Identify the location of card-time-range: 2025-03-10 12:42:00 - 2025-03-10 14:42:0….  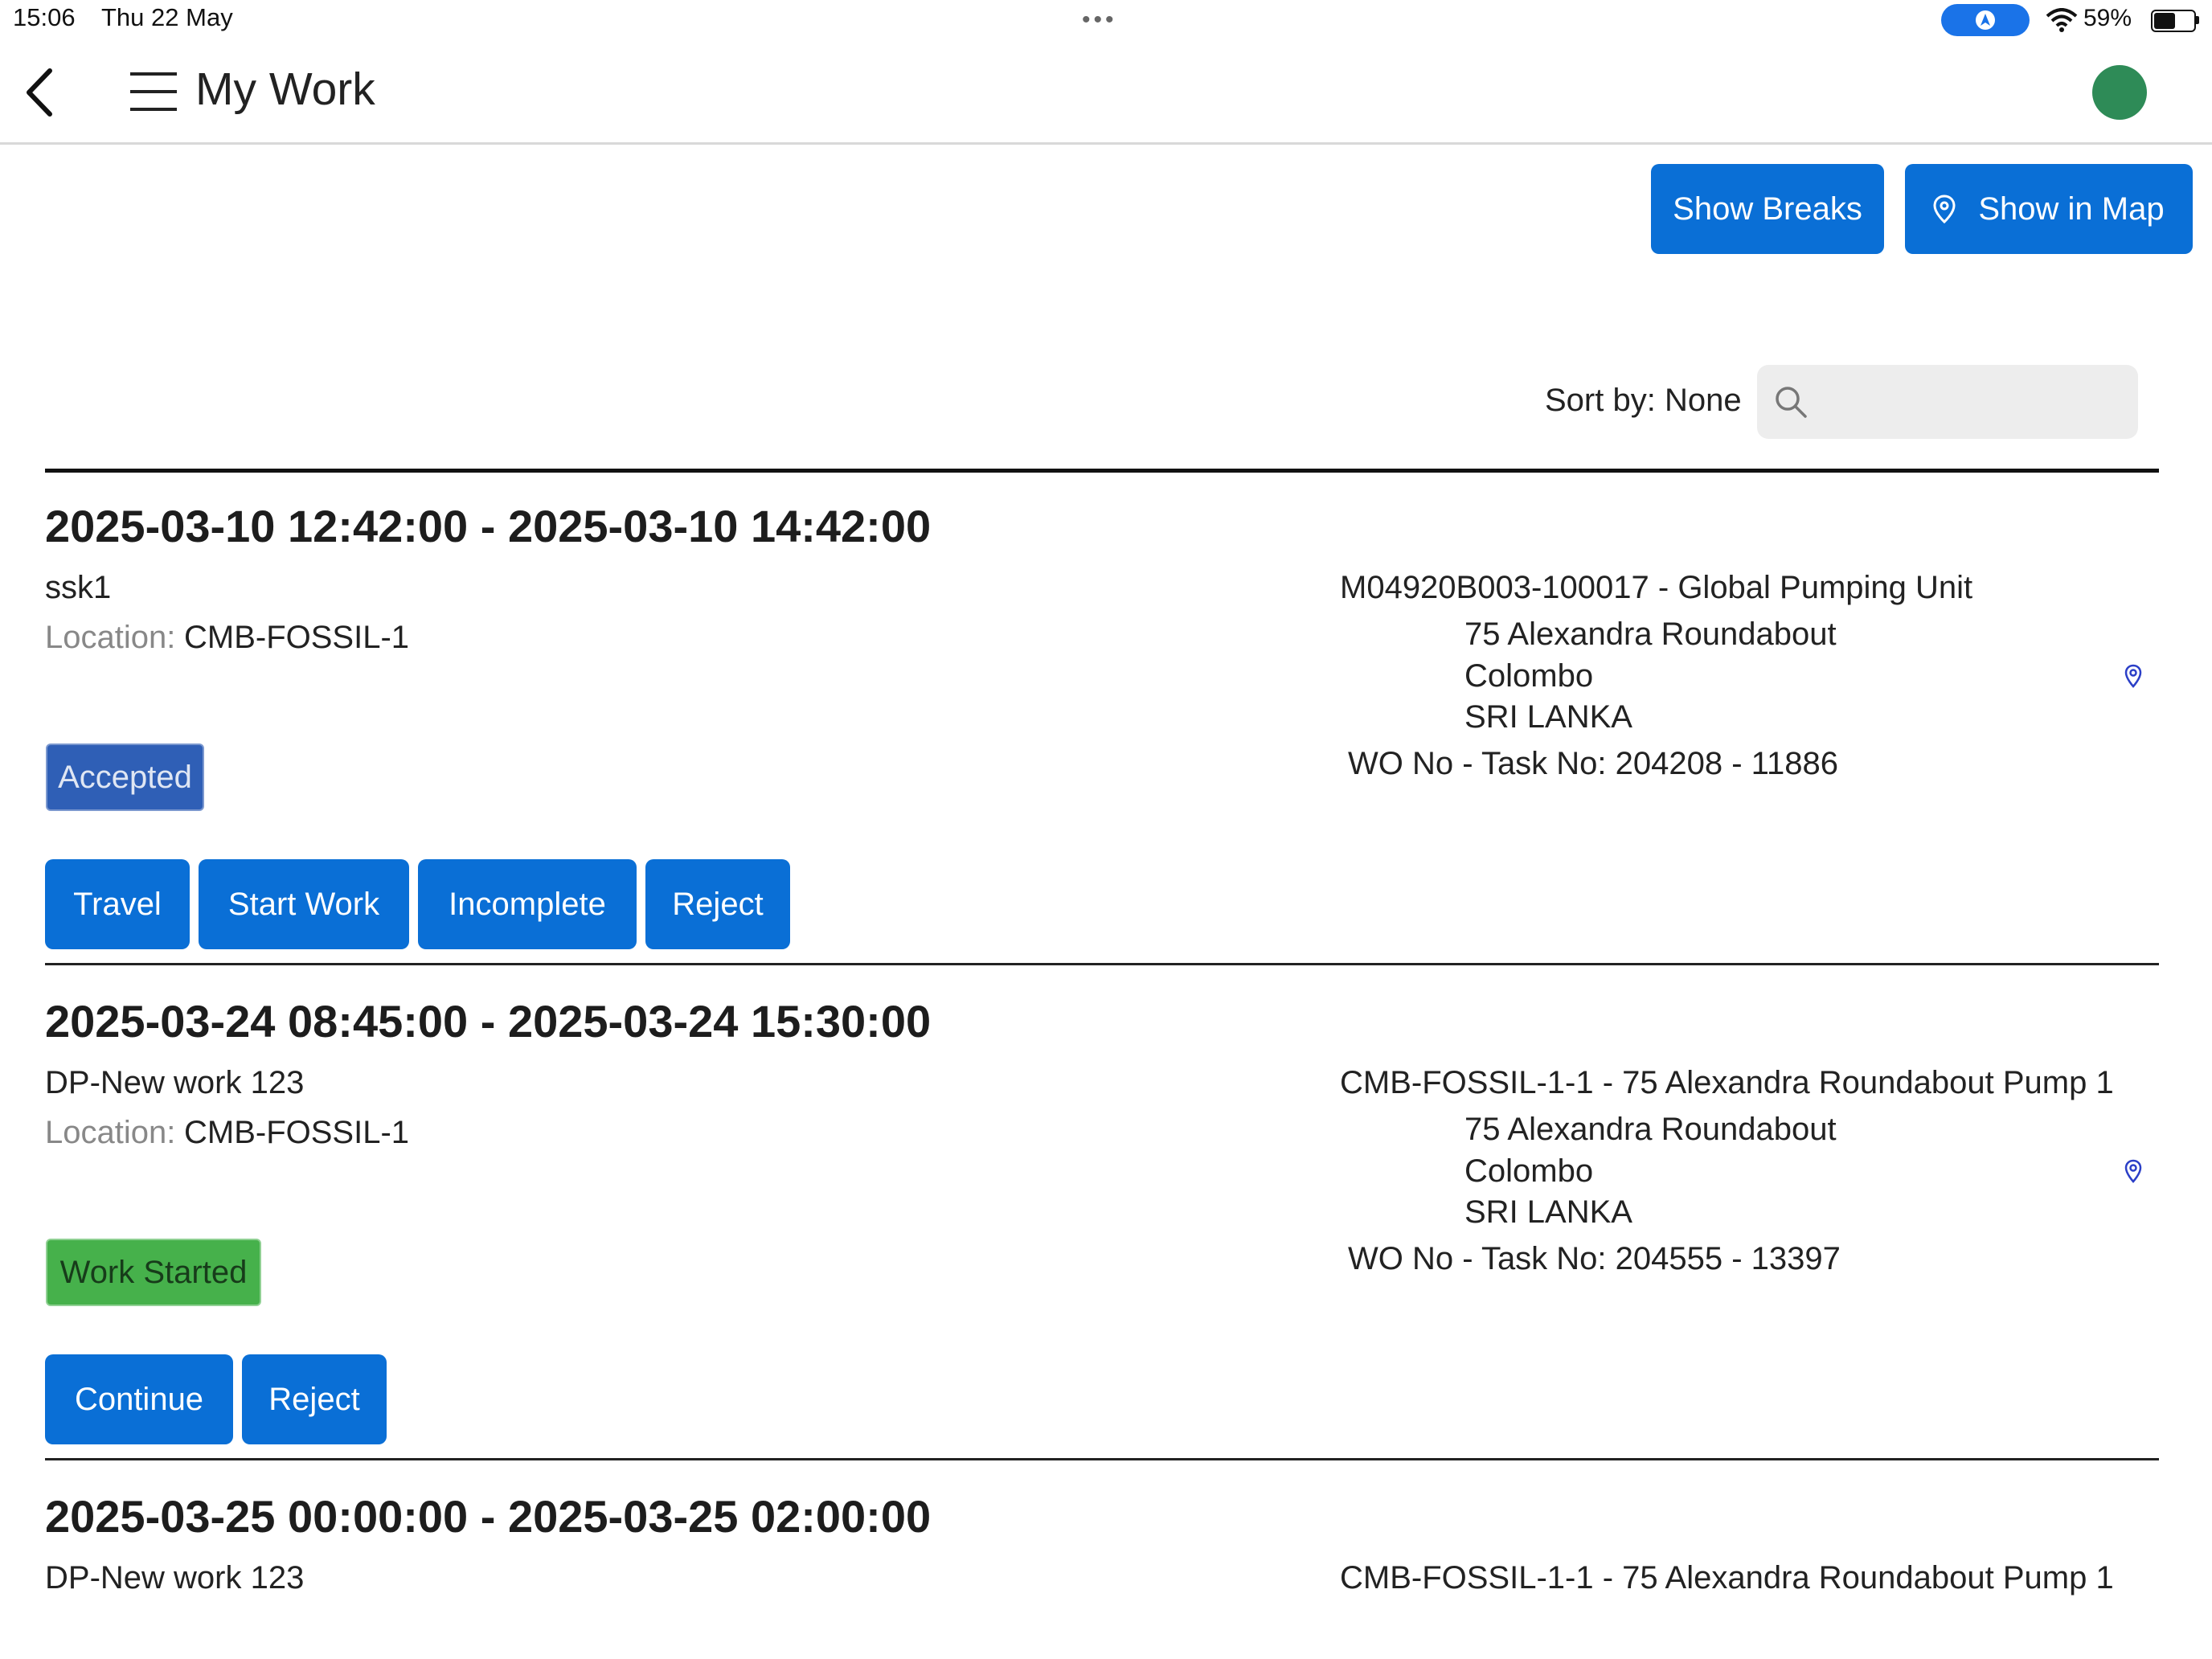
(488, 526).